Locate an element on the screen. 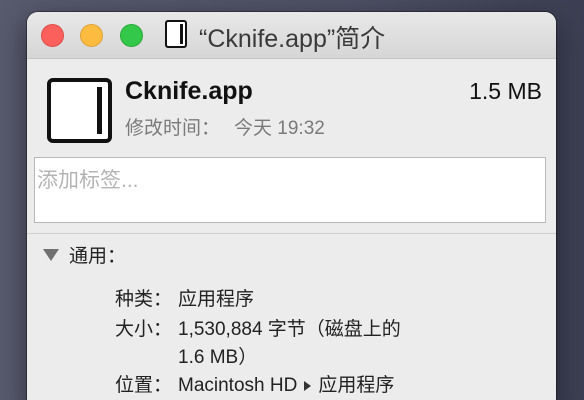  modified-label: 修改时间： is located at coordinates (173, 128).